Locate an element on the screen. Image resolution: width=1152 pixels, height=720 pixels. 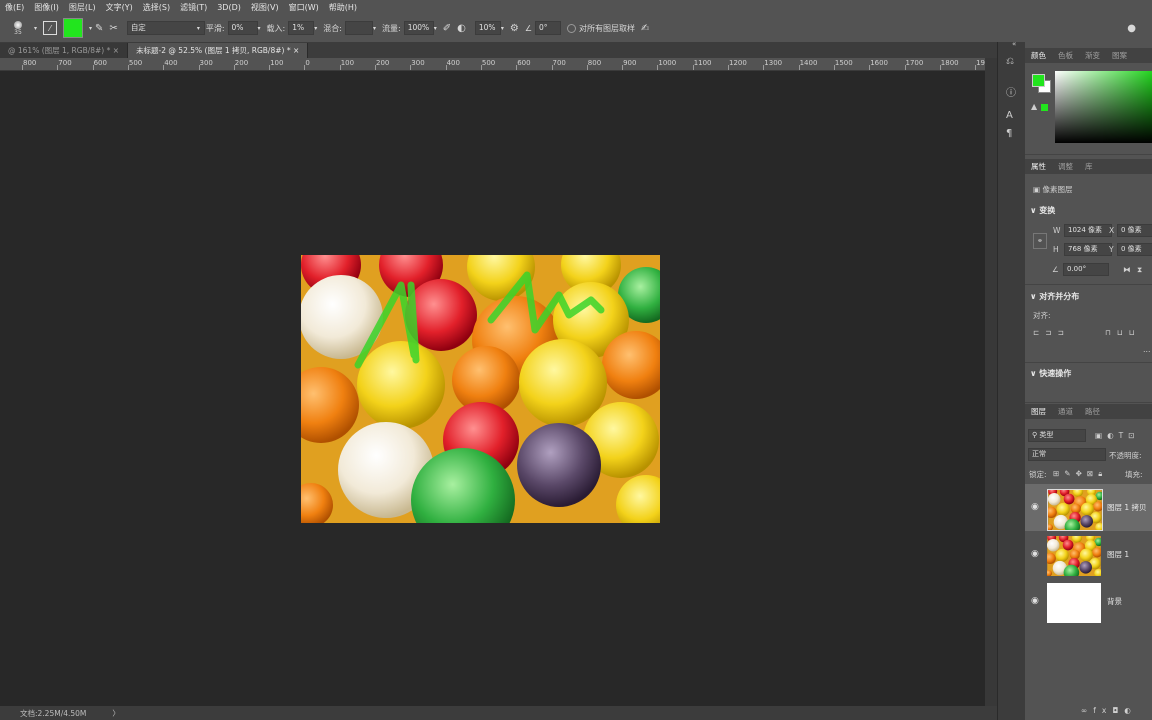
link-icon: ⚭ is located at coordinates (1040, 241).